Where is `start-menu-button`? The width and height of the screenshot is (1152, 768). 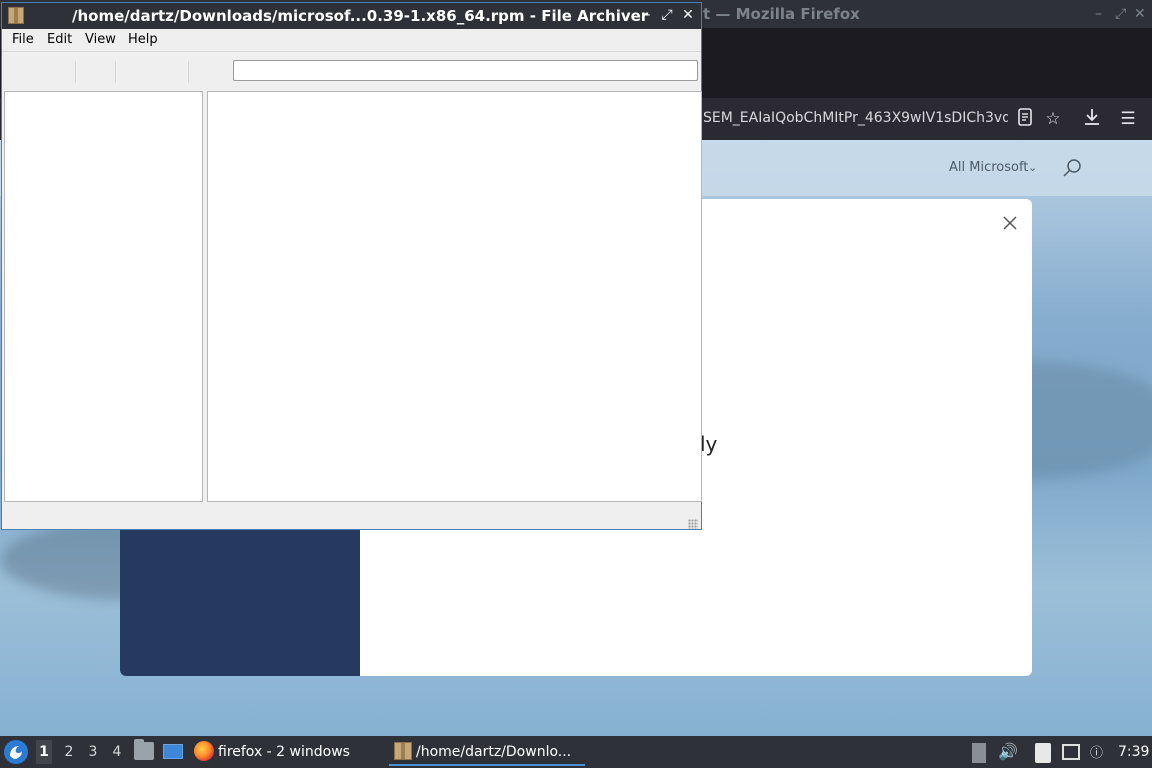
start-menu-button is located at coordinates (16, 752).